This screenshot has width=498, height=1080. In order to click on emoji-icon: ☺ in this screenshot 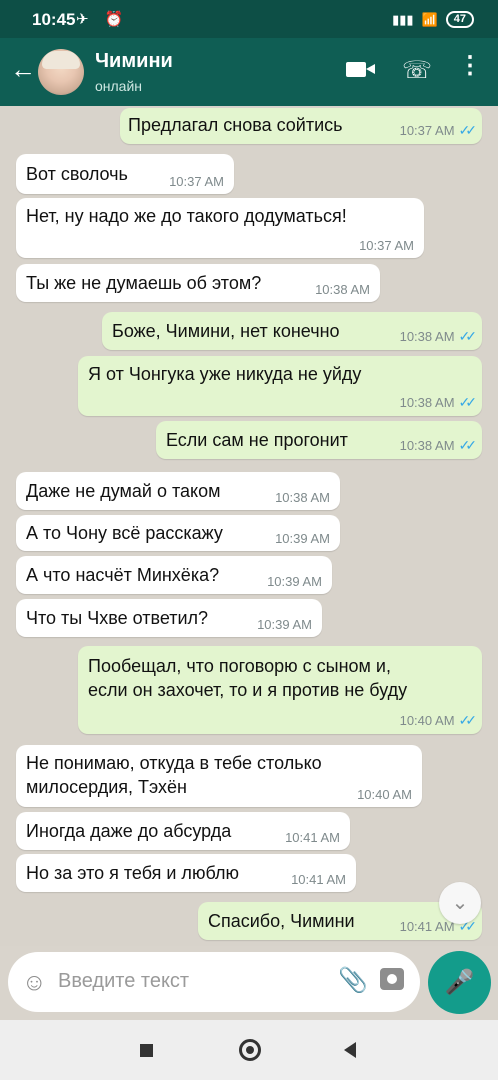, I will do `click(34, 983)`.